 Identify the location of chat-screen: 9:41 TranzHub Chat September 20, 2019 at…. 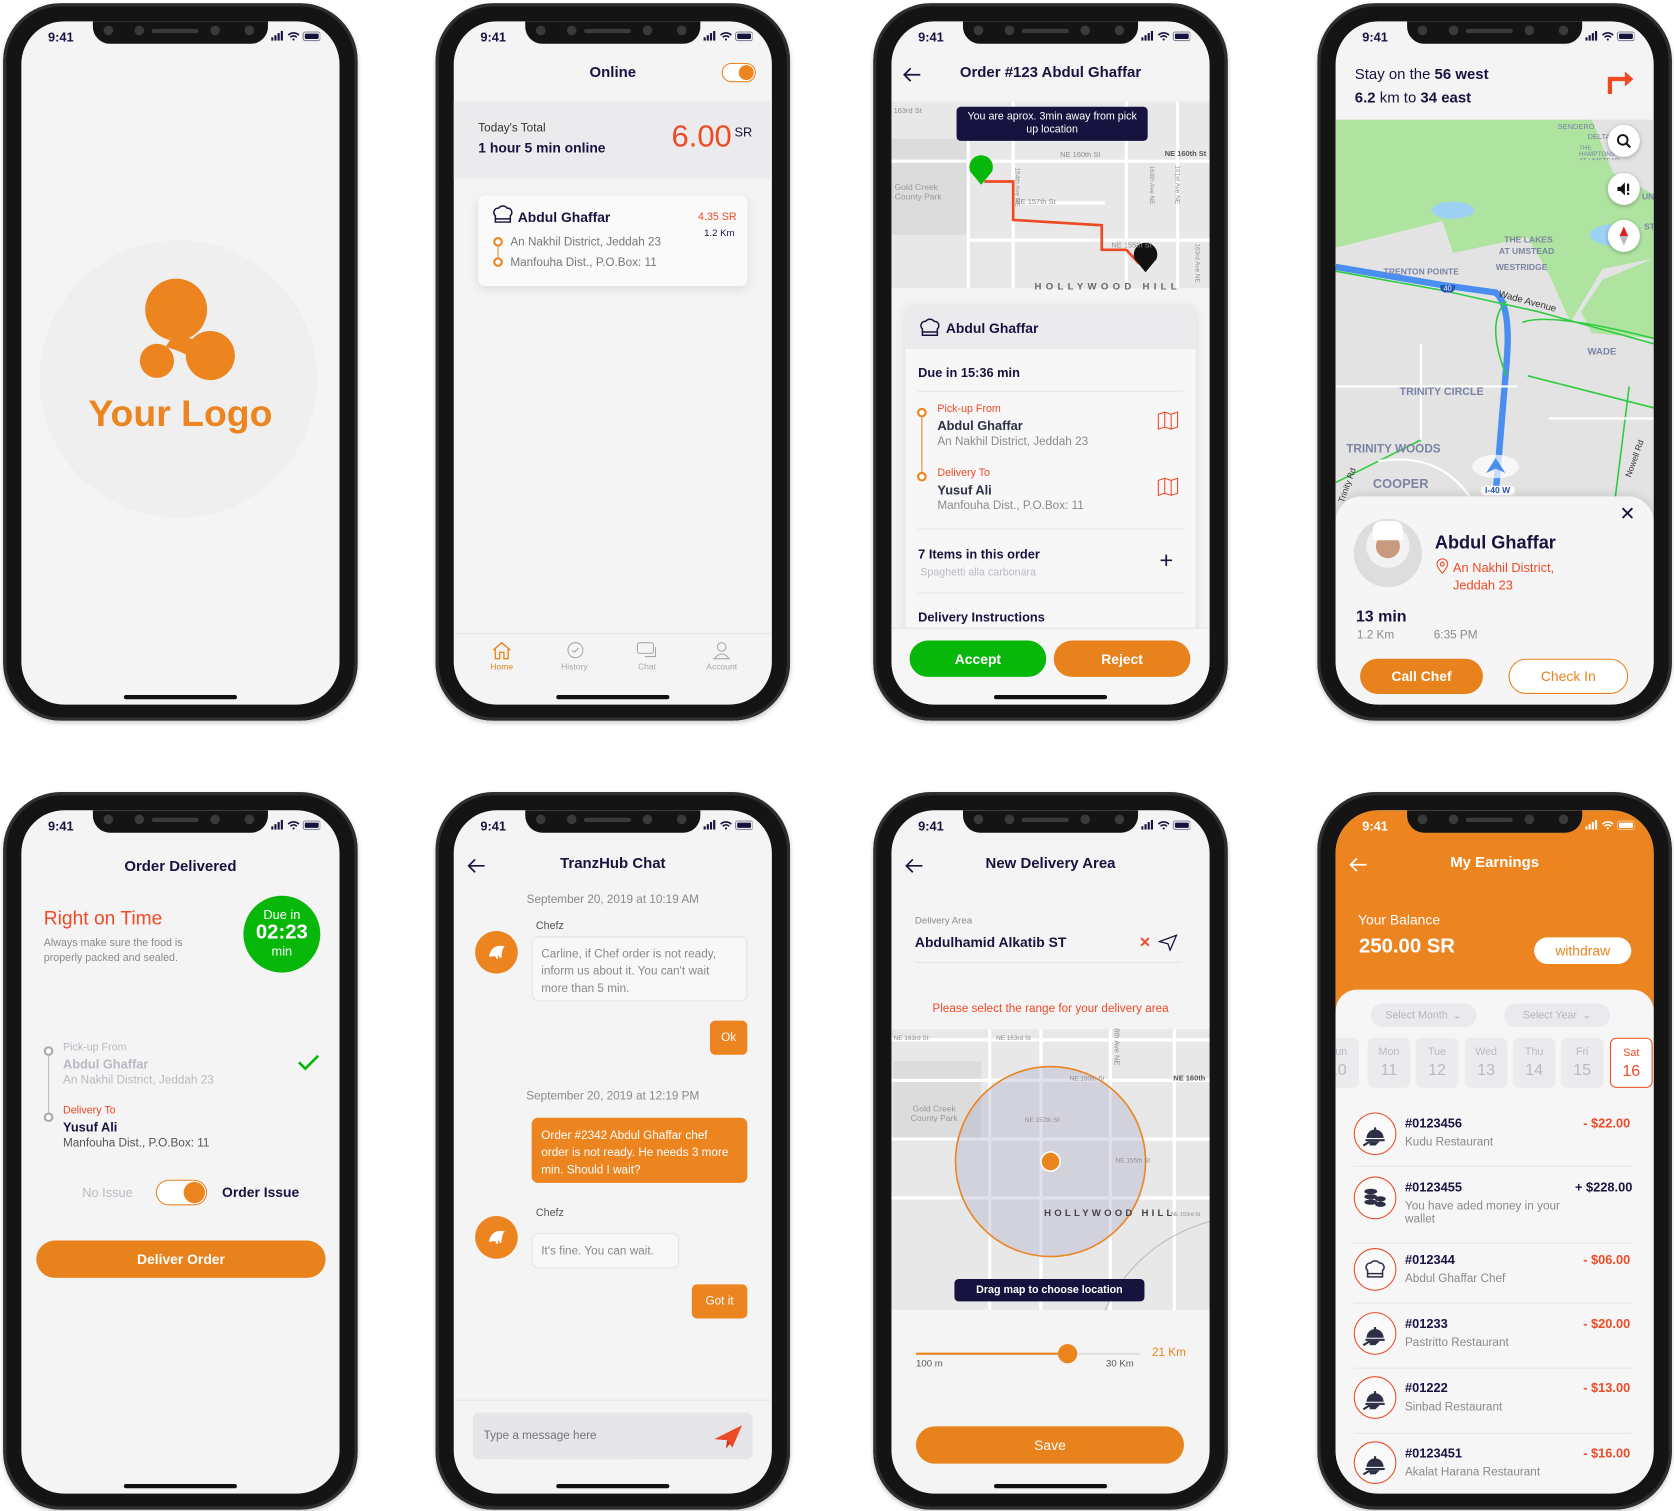
(612, 1152).